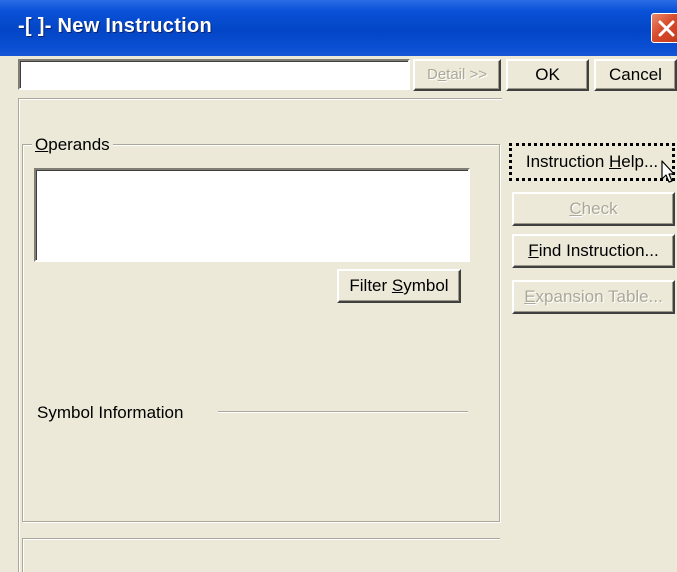 The height and width of the screenshot is (572, 677). I want to click on window-title: -[ ]- New Instruction, so click(115, 26).